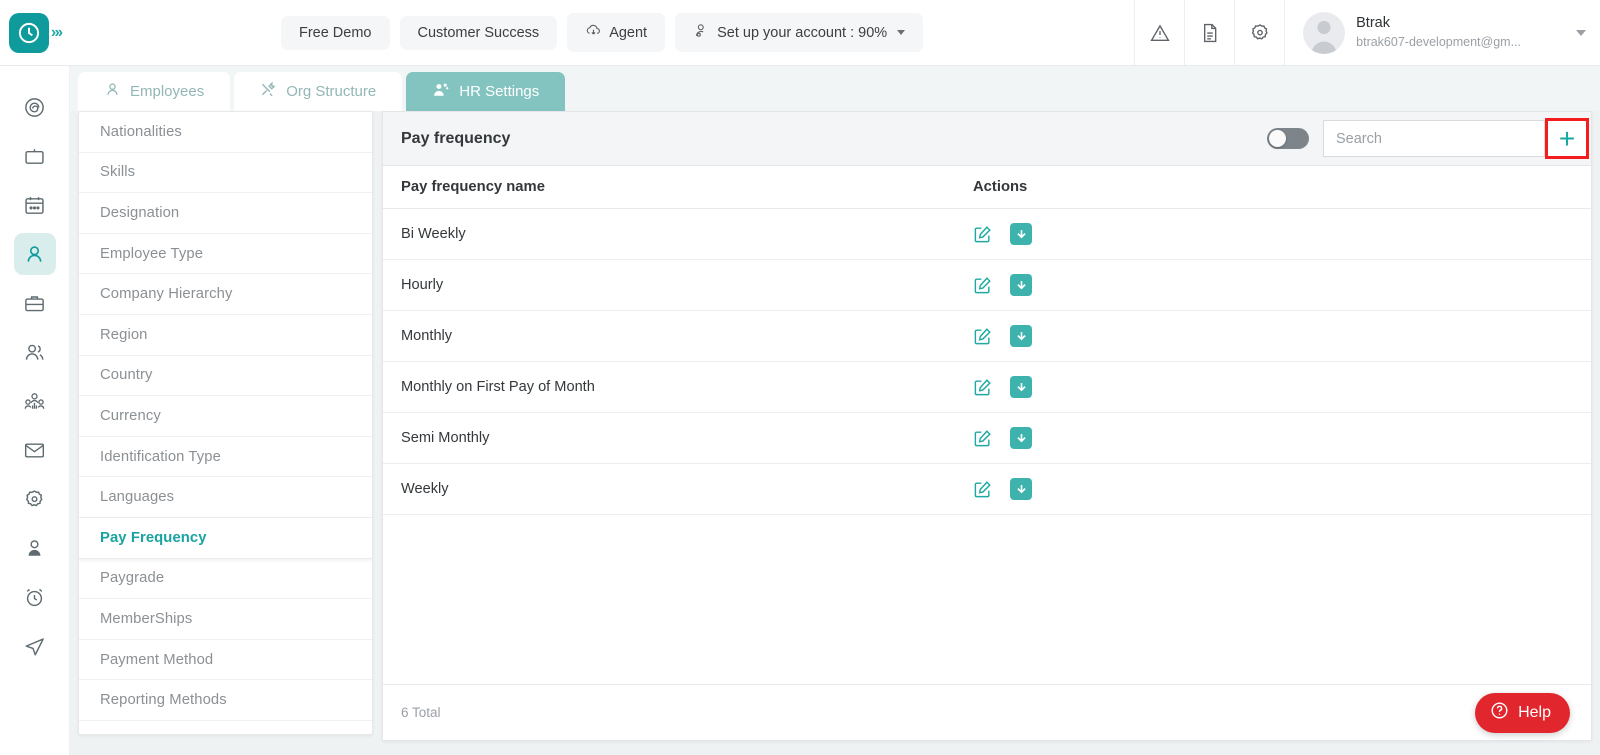  Describe the element at coordinates (146, 618) in the screenshot. I see `menu-item-label: MemberShips` at that location.